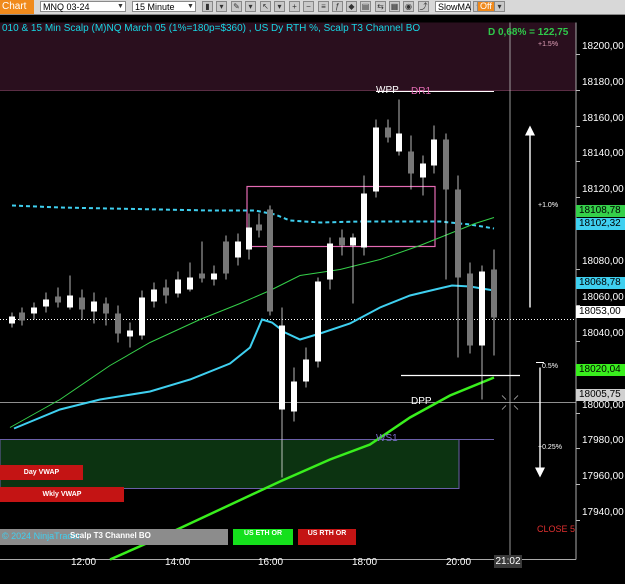  What do you see at coordinates (110, 535) in the screenshot?
I see `scalp-t3-label: Scalp T3 Channel BO` at bounding box center [110, 535].